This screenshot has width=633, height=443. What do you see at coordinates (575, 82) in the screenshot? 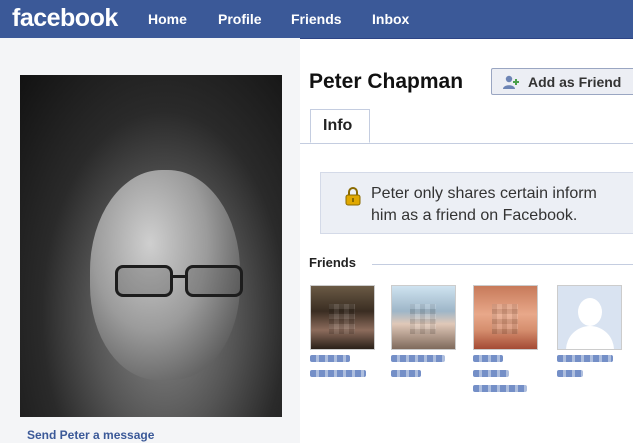
I see `add-as-friend-label: Add as Friend` at bounding box center [575, 82].